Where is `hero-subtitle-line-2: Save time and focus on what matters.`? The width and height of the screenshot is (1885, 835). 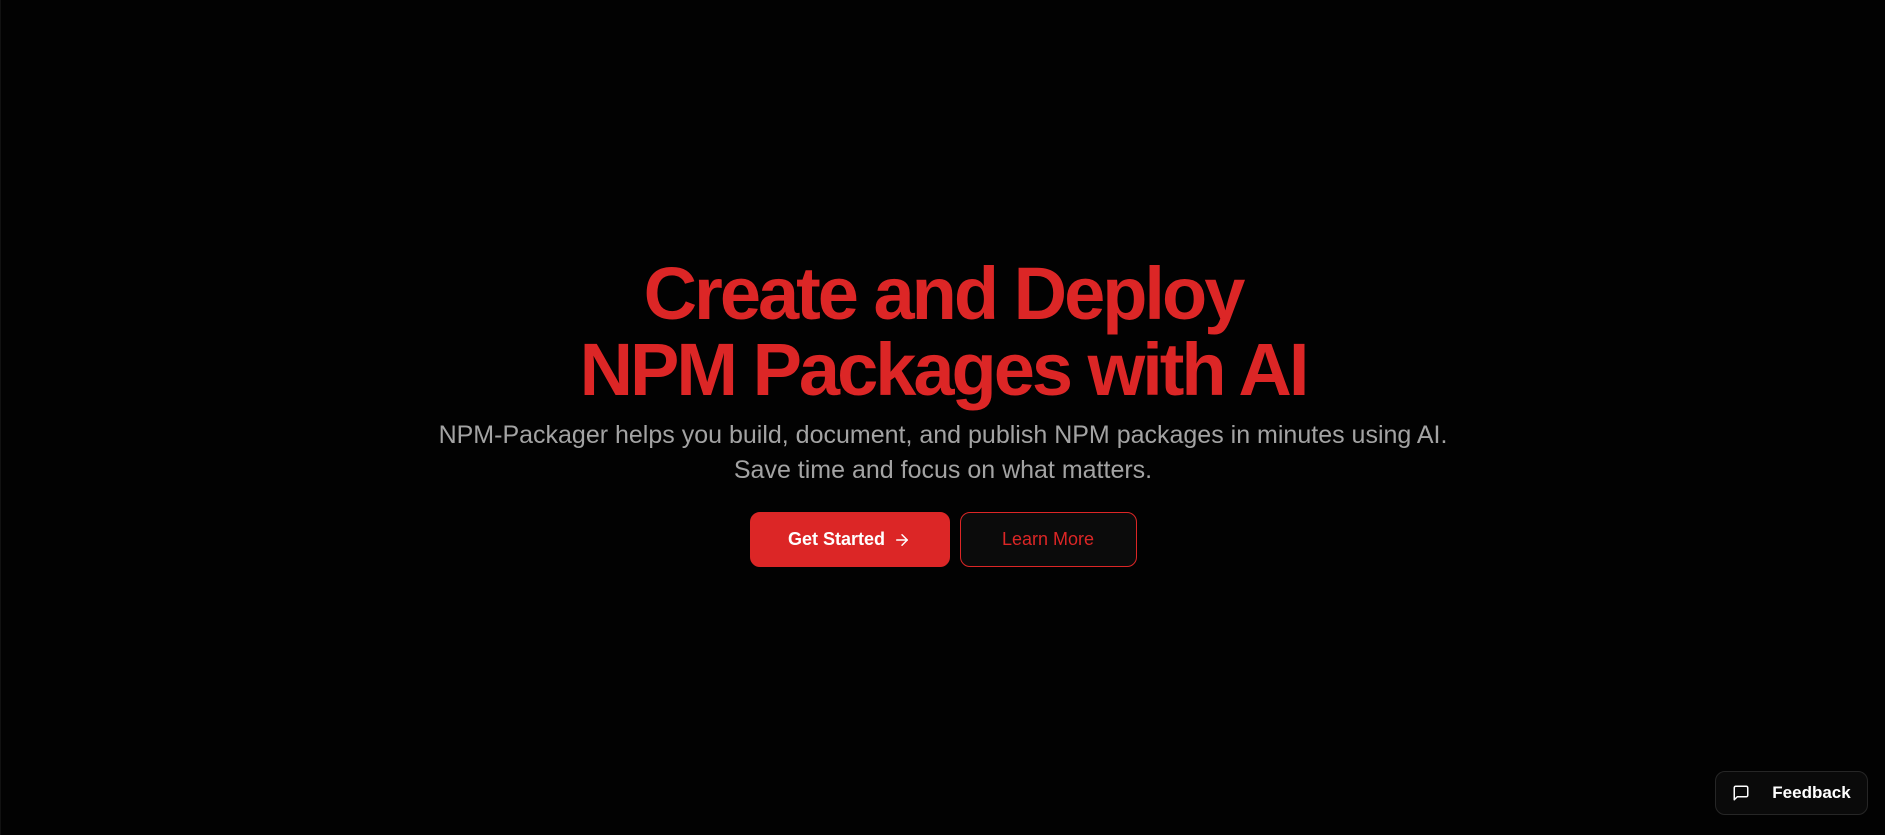
hero-subtitle-line-2: Save time and focus on what matters. is located at coordinates (943, 470).